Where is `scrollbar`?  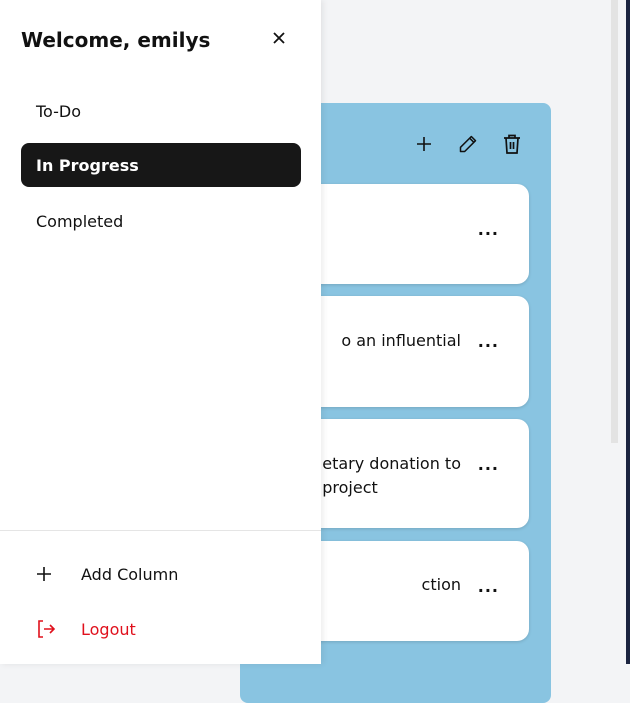 scrollbar is located at coordinates (614, 221).